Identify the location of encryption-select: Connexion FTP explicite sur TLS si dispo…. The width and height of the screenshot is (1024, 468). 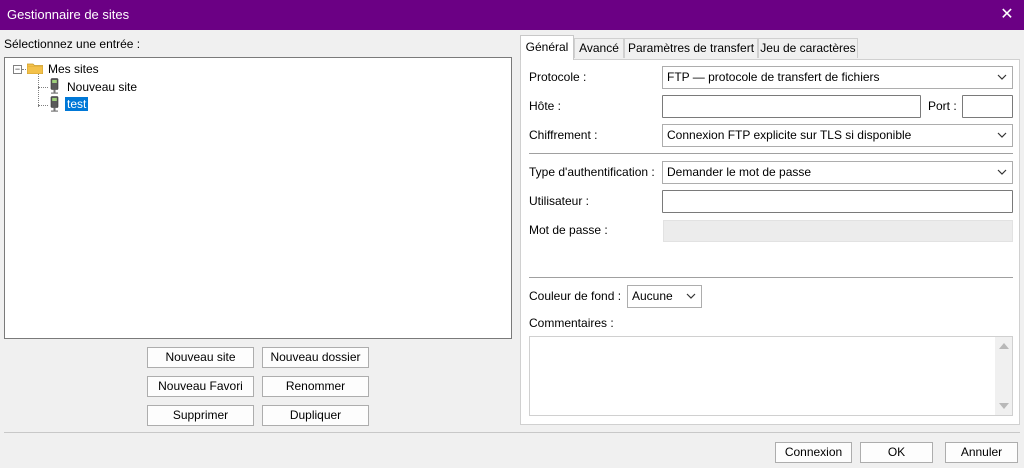
(837, 135).